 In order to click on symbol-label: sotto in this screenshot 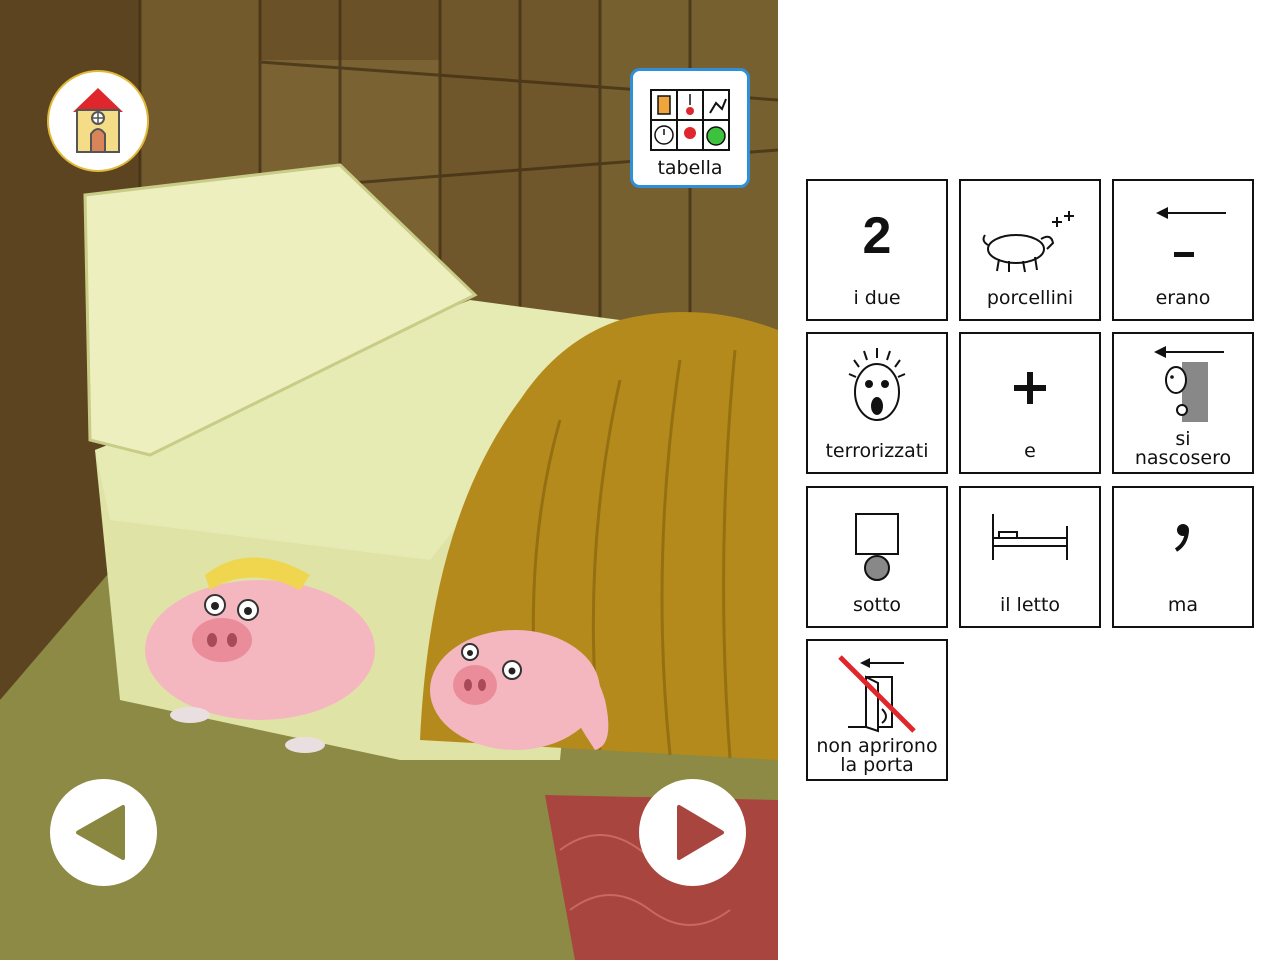, I will do `click(877, 605)`.